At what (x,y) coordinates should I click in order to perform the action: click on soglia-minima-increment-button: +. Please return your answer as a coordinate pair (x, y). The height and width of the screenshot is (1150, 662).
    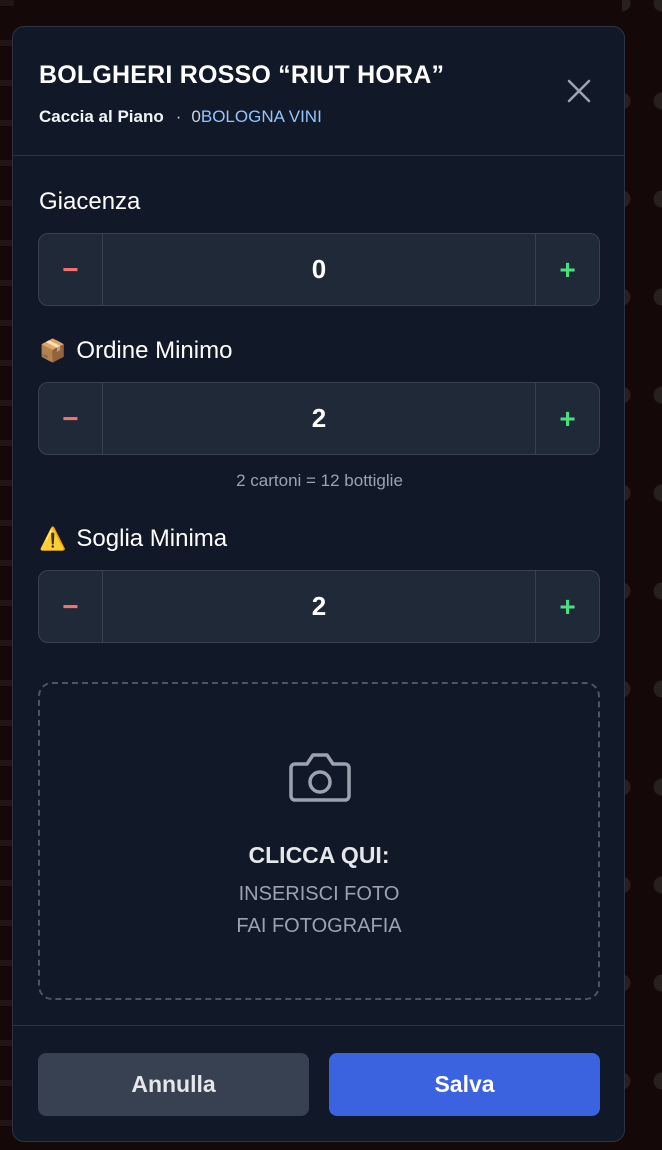
    Looking at the image, I should click on (567, 606).